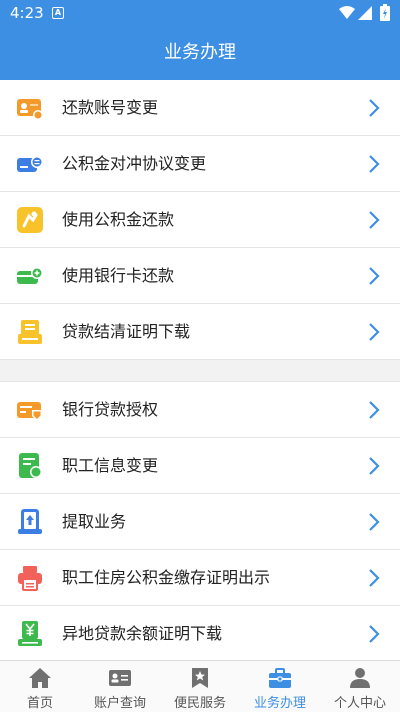 The height and width of the screenshot is (712, 400). I want to click on offset-card-icon, so click(30, 164).